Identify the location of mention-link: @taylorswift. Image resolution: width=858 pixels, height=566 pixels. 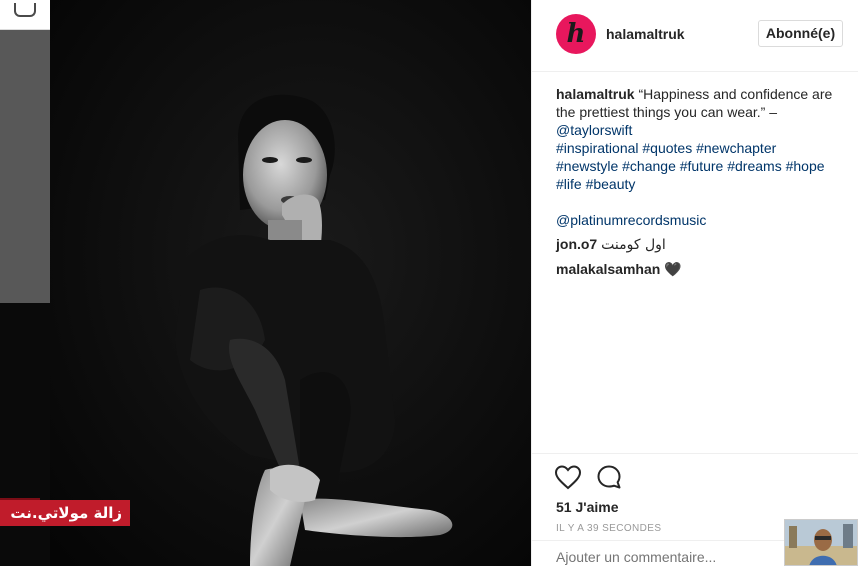
(594, 130).